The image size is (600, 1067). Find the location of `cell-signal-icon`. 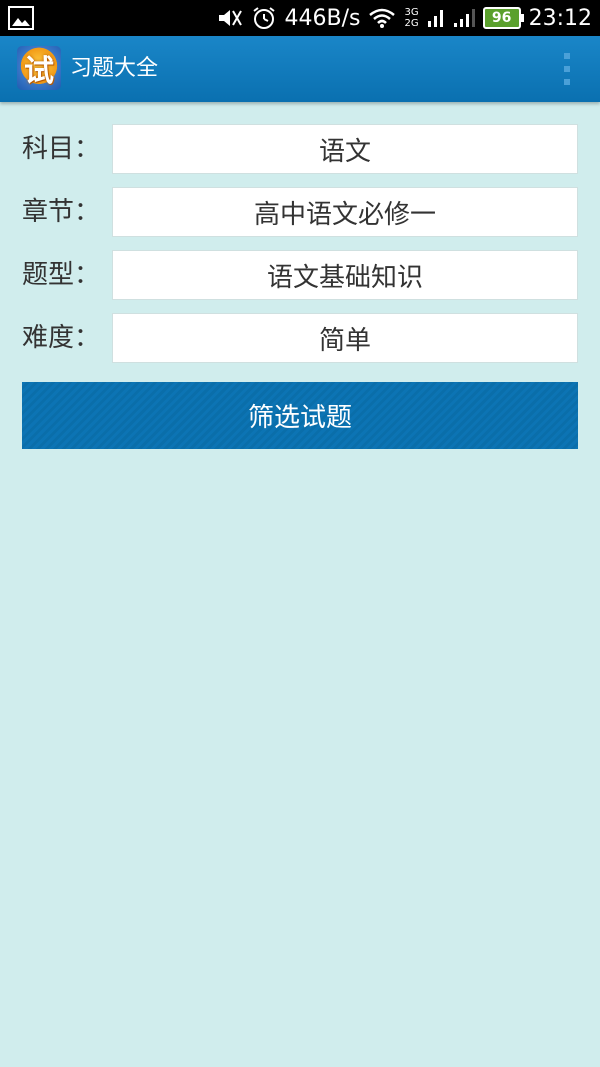

cell-signal-icon is located at coordinates (464, 18).